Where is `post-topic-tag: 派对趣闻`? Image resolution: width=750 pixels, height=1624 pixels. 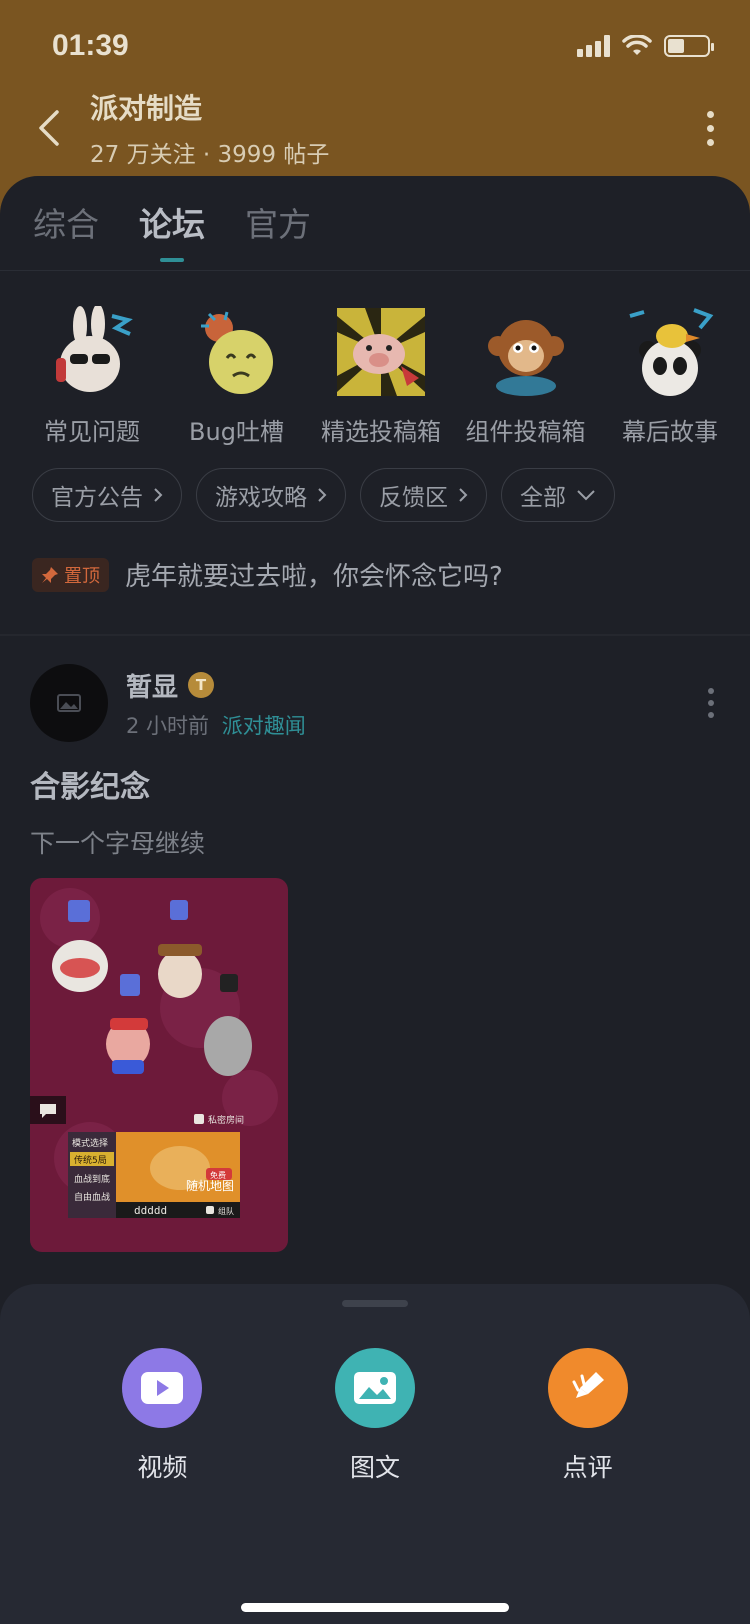 post-topic-tag: 派对趣闻 is located at coordinates (264, 726).